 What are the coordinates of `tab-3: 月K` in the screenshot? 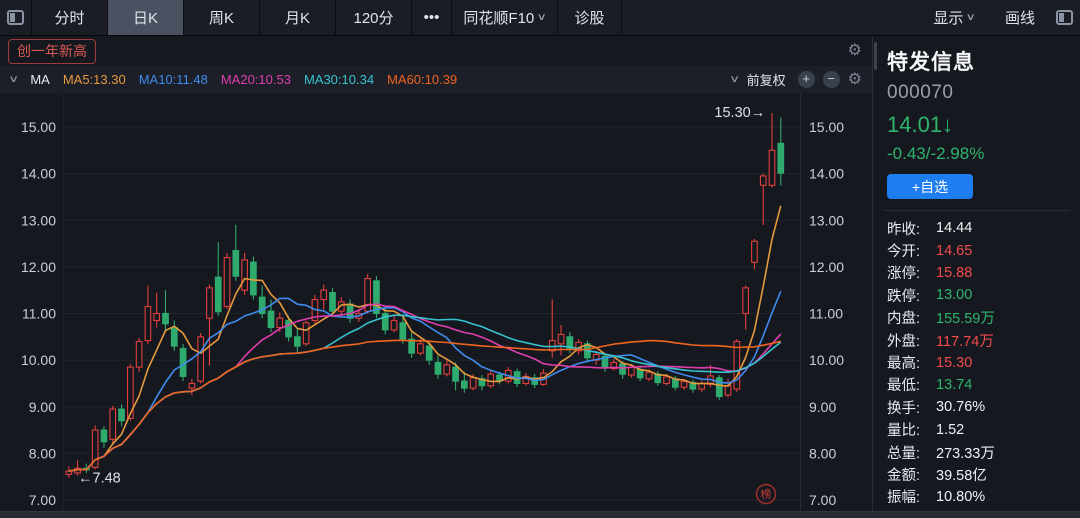 It's located at (298, 17).